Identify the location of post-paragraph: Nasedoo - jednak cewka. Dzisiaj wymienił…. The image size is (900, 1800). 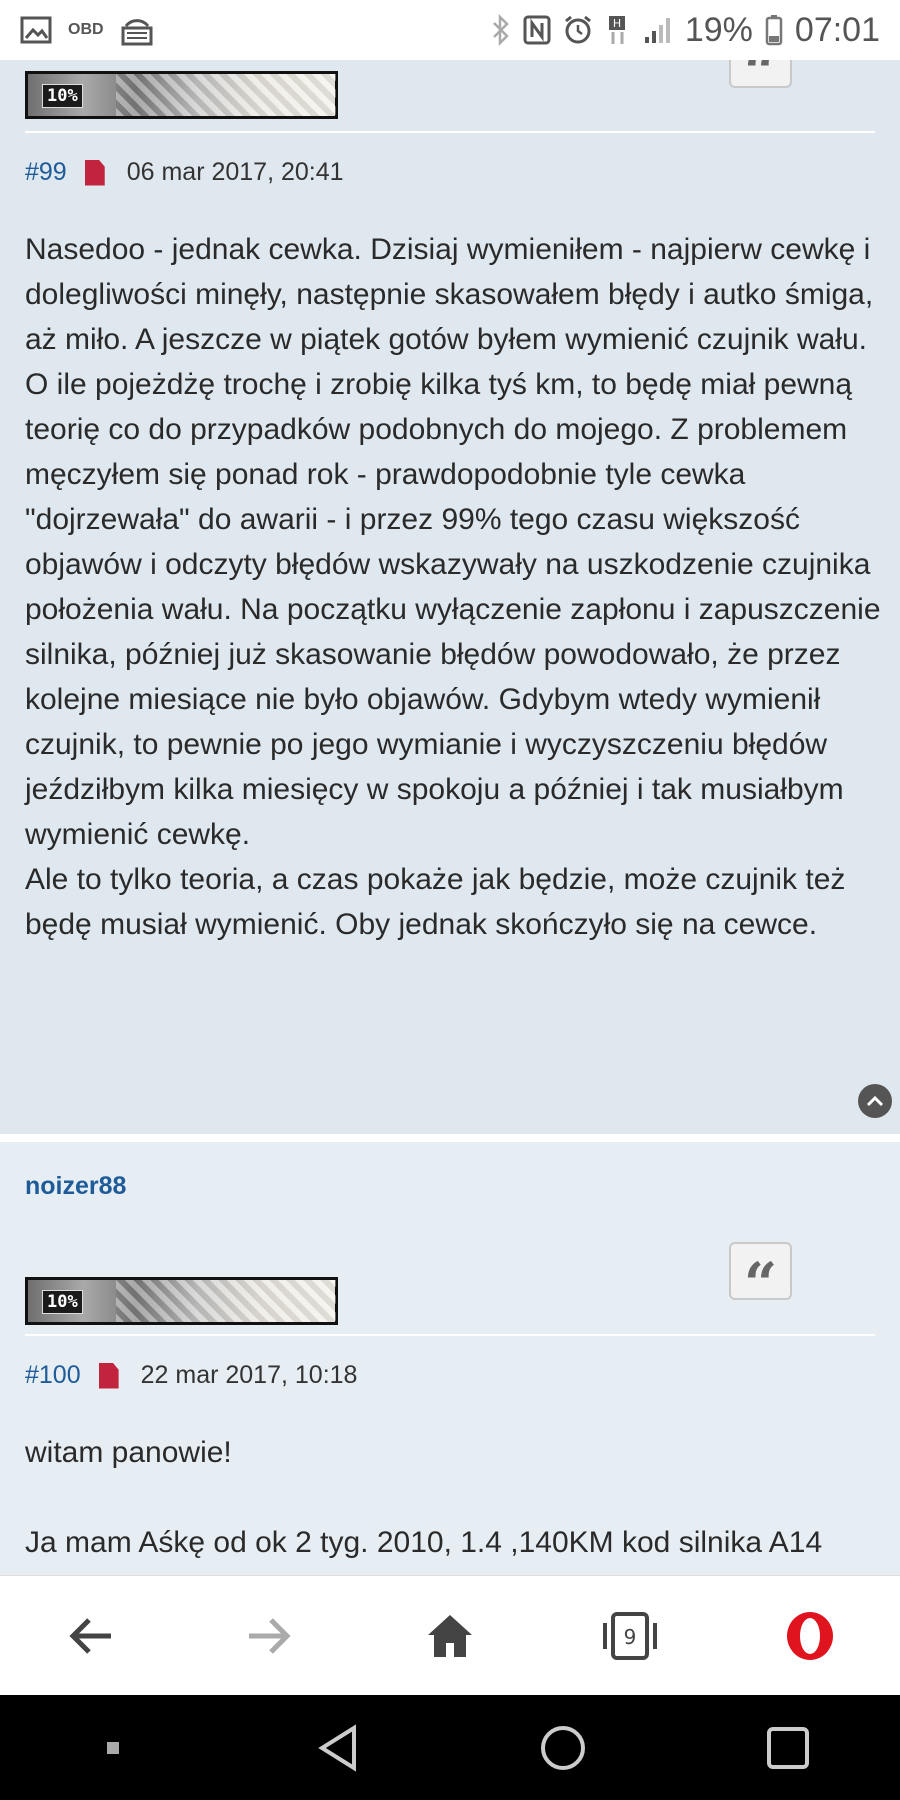
(449, 294).